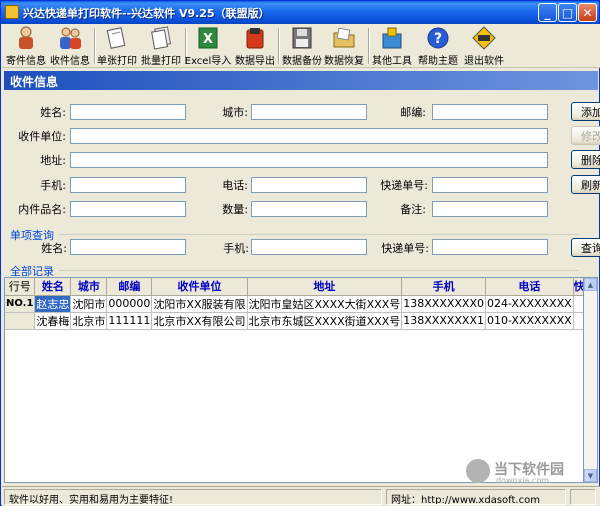  Describe the element at coordinates (490, 247) in the screenshot. I see `query-tracking-input` at that location.